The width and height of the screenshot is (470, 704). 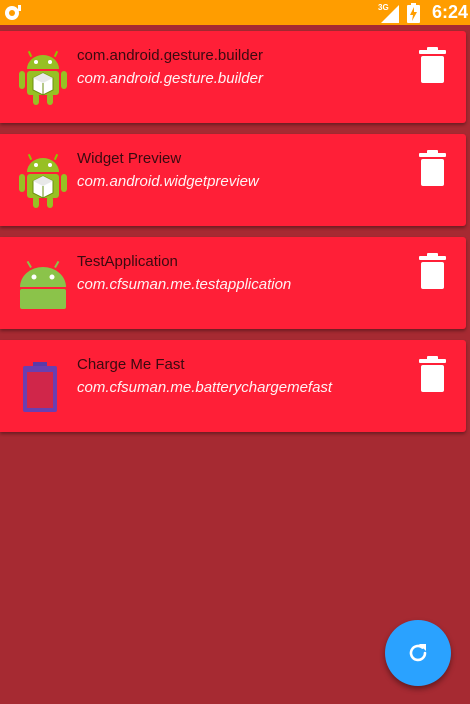 I want to click on status-time: 6:24, so click(x=449, y=12).